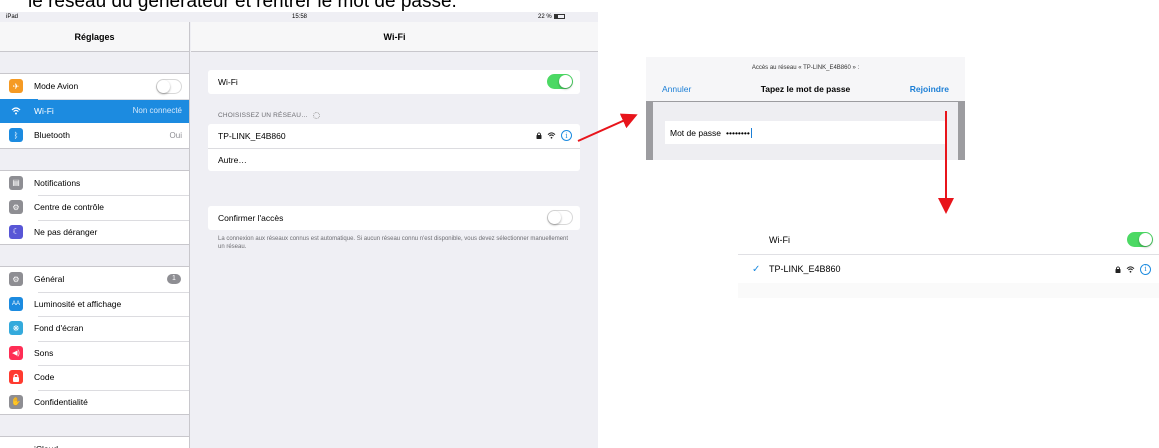  I want to click on sidebar-item-label: Confidentialité, so click(61, 401).